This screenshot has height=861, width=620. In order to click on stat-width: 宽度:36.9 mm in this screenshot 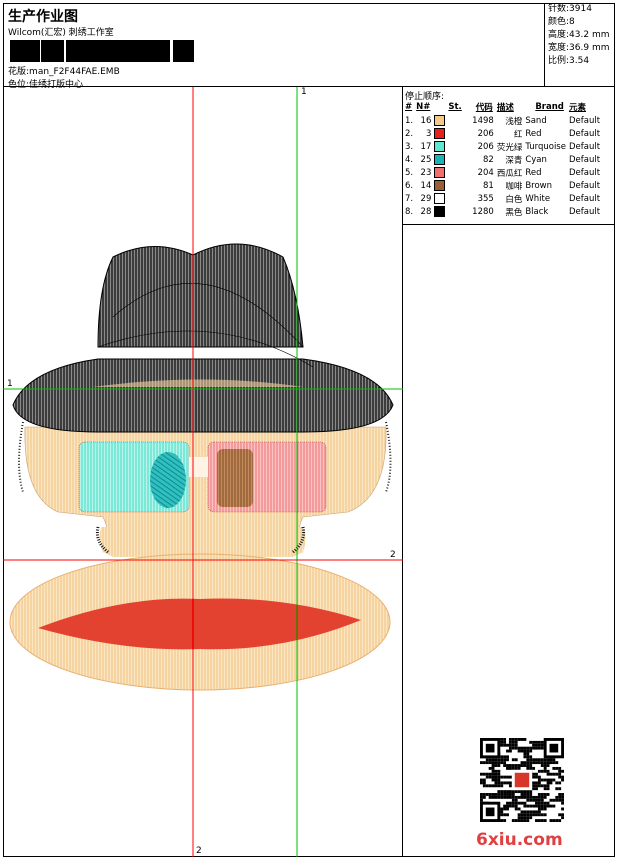, I will do `click(579, 48)`.